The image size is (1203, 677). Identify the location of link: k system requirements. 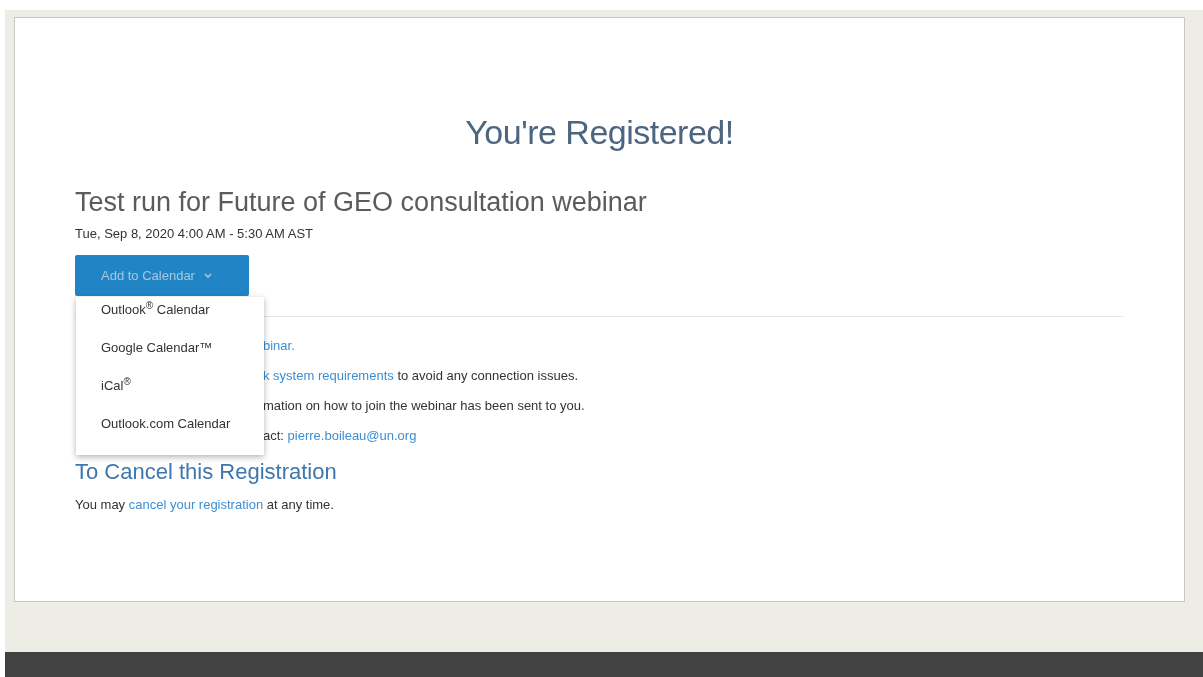
(328, 375).